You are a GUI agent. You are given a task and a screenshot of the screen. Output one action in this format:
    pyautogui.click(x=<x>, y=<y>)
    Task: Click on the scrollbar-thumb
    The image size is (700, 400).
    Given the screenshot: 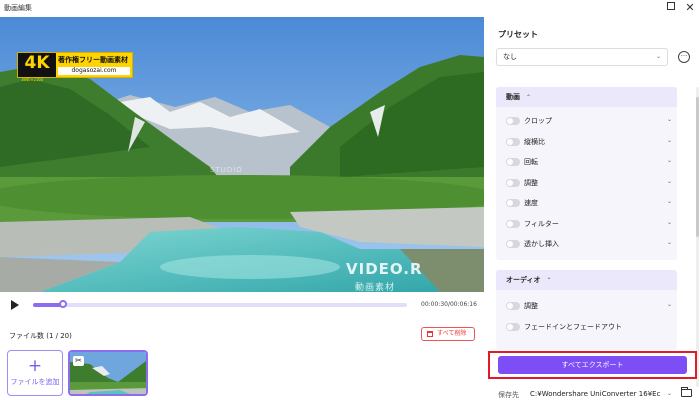 What is the action you would take?
    pyautogui.click(x=697, y=167)
    